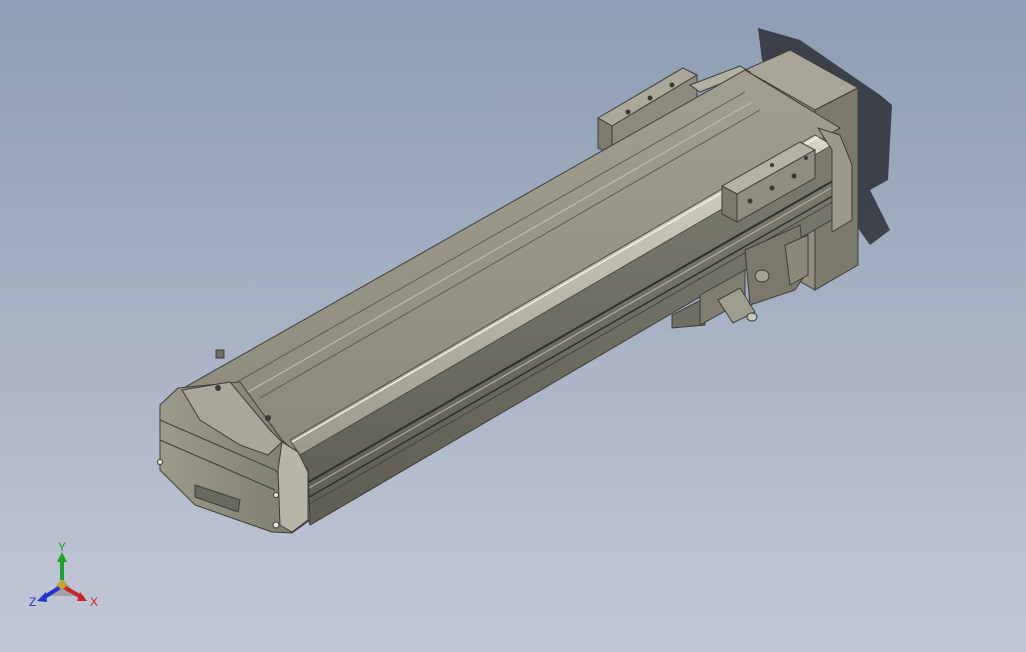 The height and width of the screenshot is (652, 1026). I want to click on triad-y-label: Y, so click(62, 547).